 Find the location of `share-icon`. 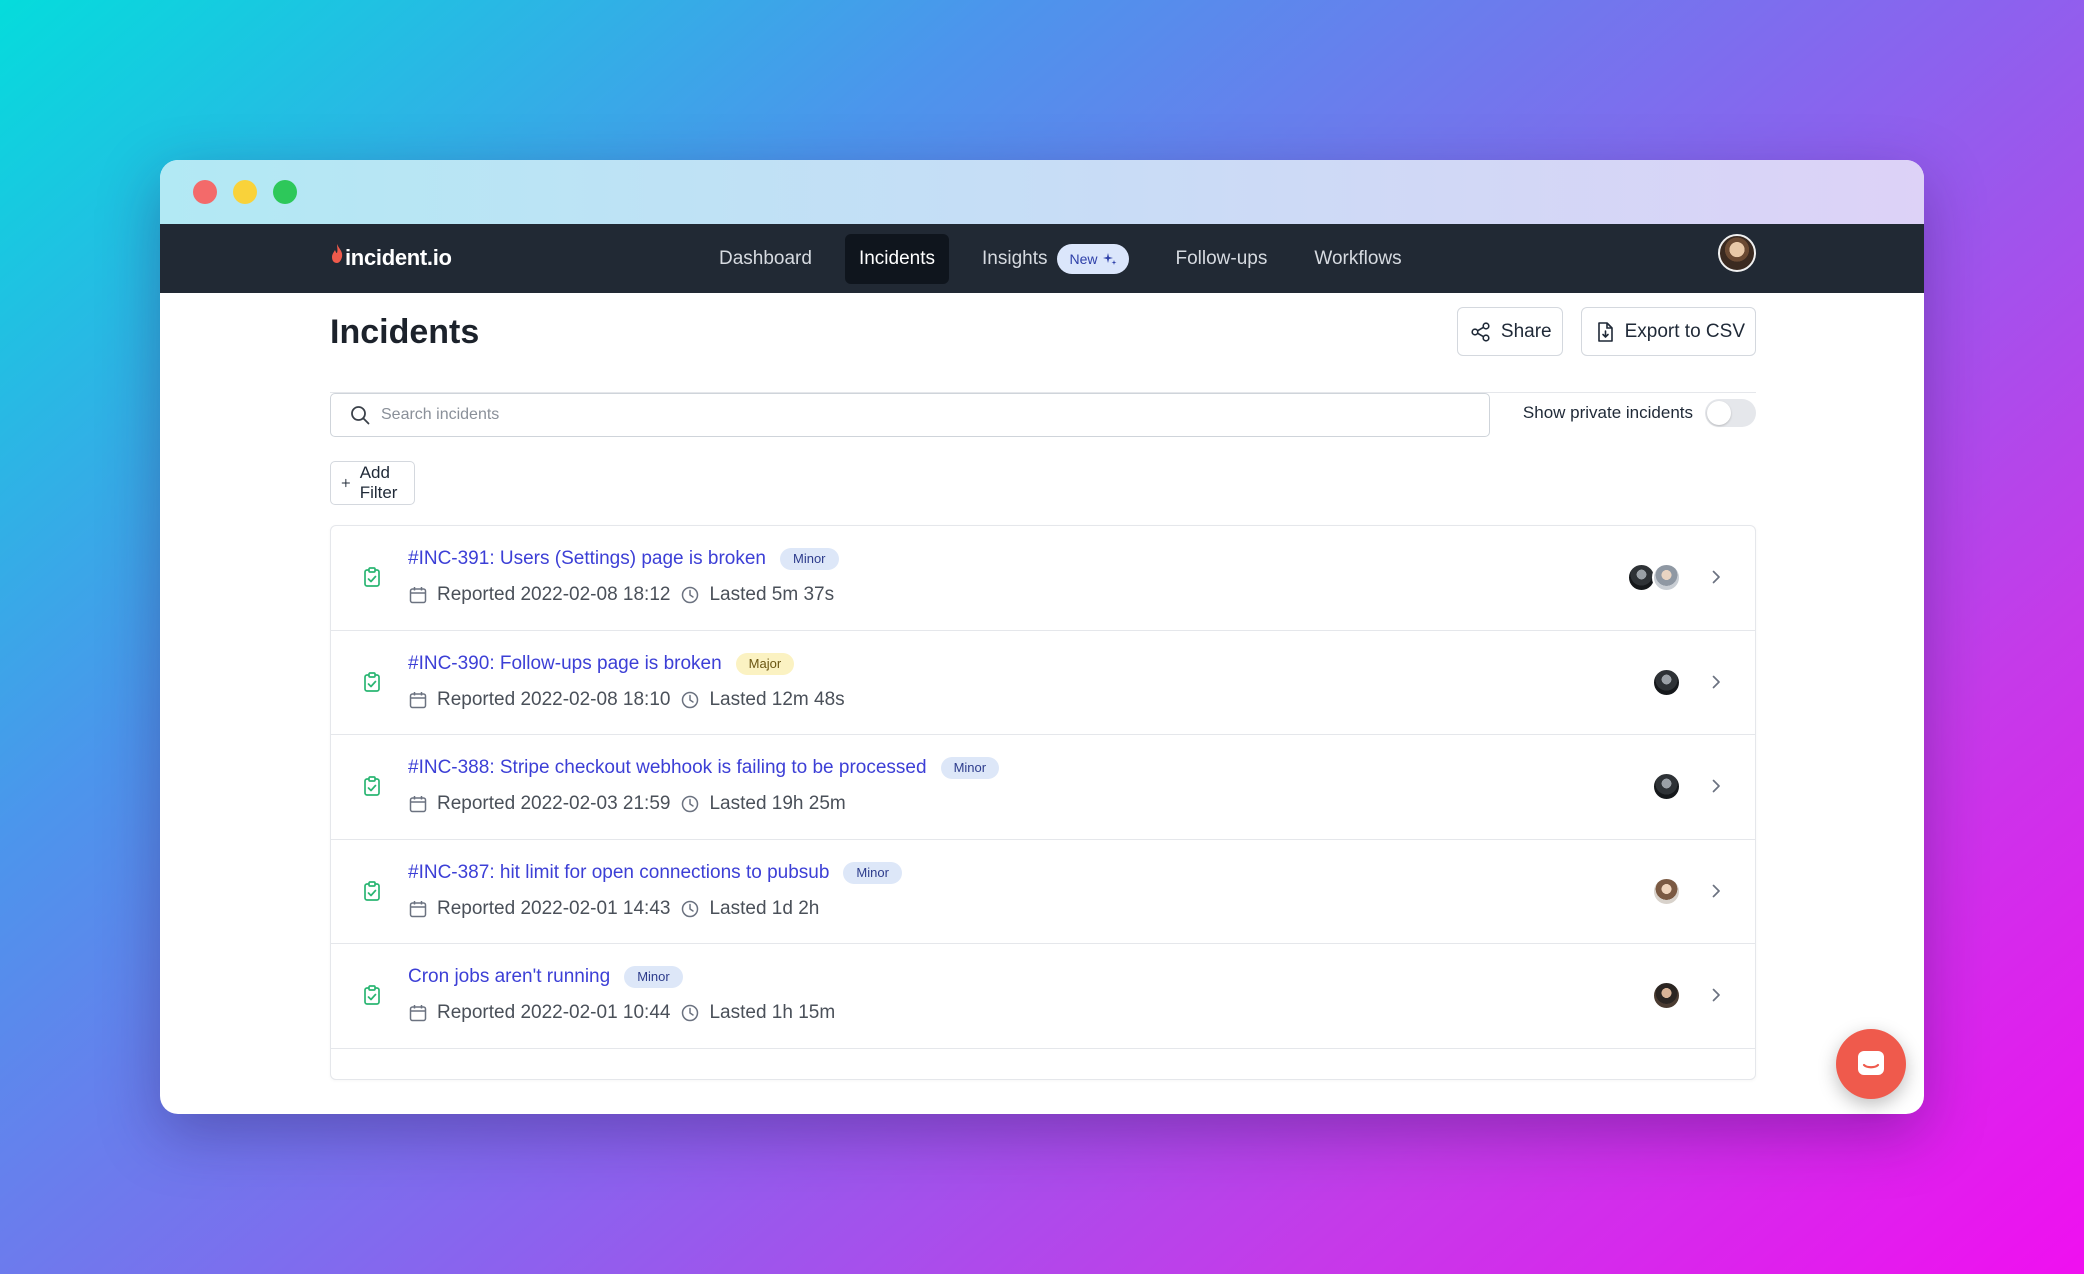

share-icon is located at coordinates (1480, 331).